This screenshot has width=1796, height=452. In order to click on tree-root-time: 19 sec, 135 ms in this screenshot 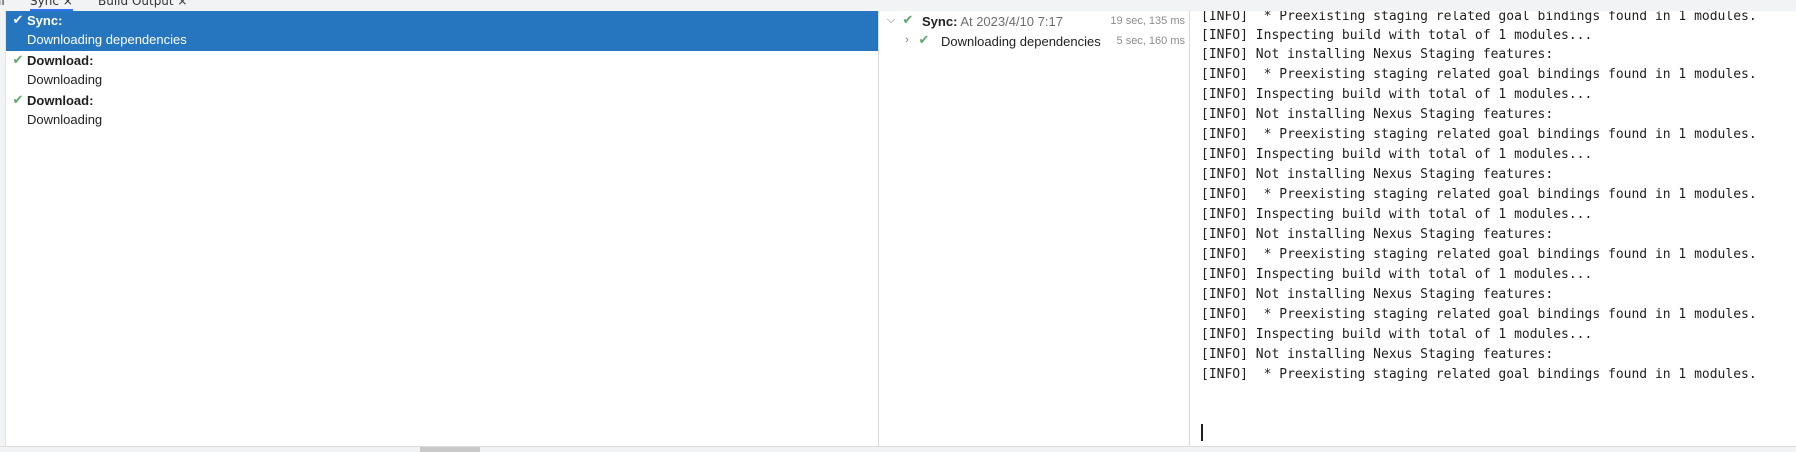, I will do `click(1147, 21)`.